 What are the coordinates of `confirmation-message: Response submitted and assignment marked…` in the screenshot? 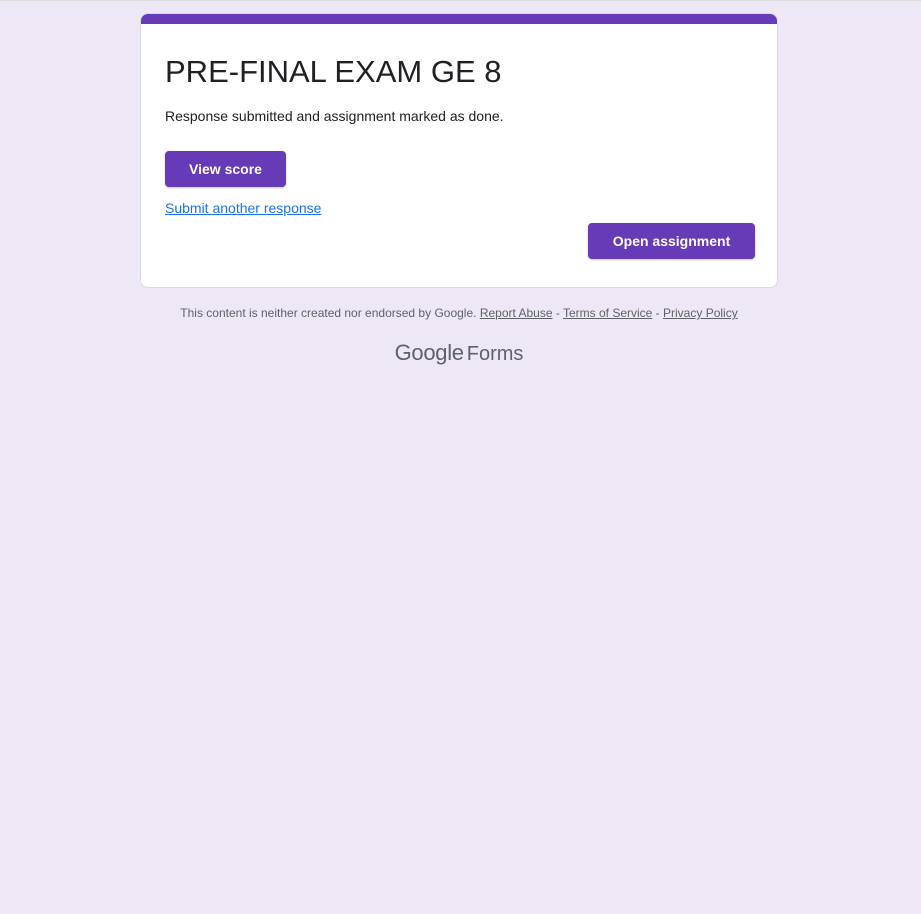 It's located at (334, 116).